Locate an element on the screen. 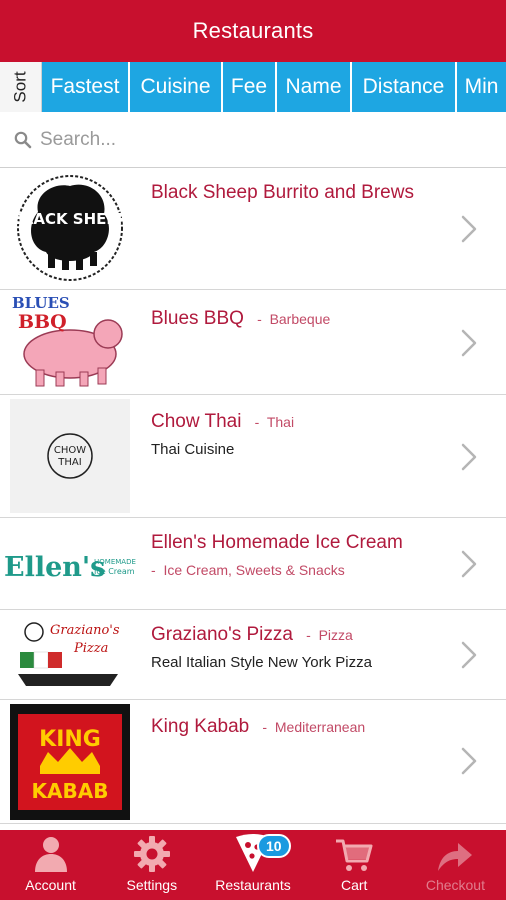 Image resolution: width=506 pixels, height=900 pixels. restaurant-name-line: Ellen's Homemade Ice Cream is located at coordinates (304, 542).